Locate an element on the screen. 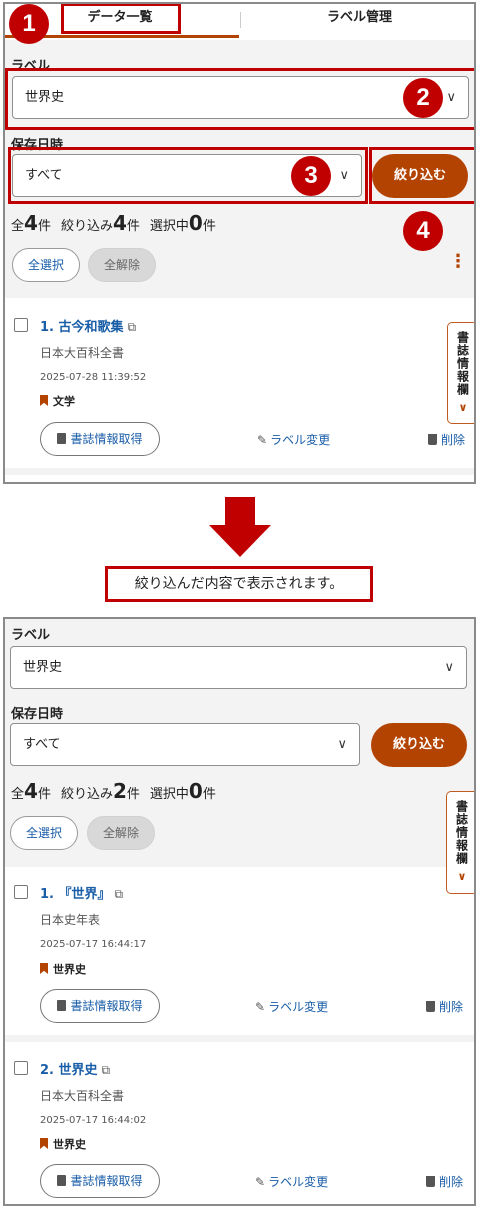 Image resolution: width=479 pixels, height=1212 pixels. result-counts: 全4件 絞り込み4件 選択中0件 is located at coordinates (113, 223).